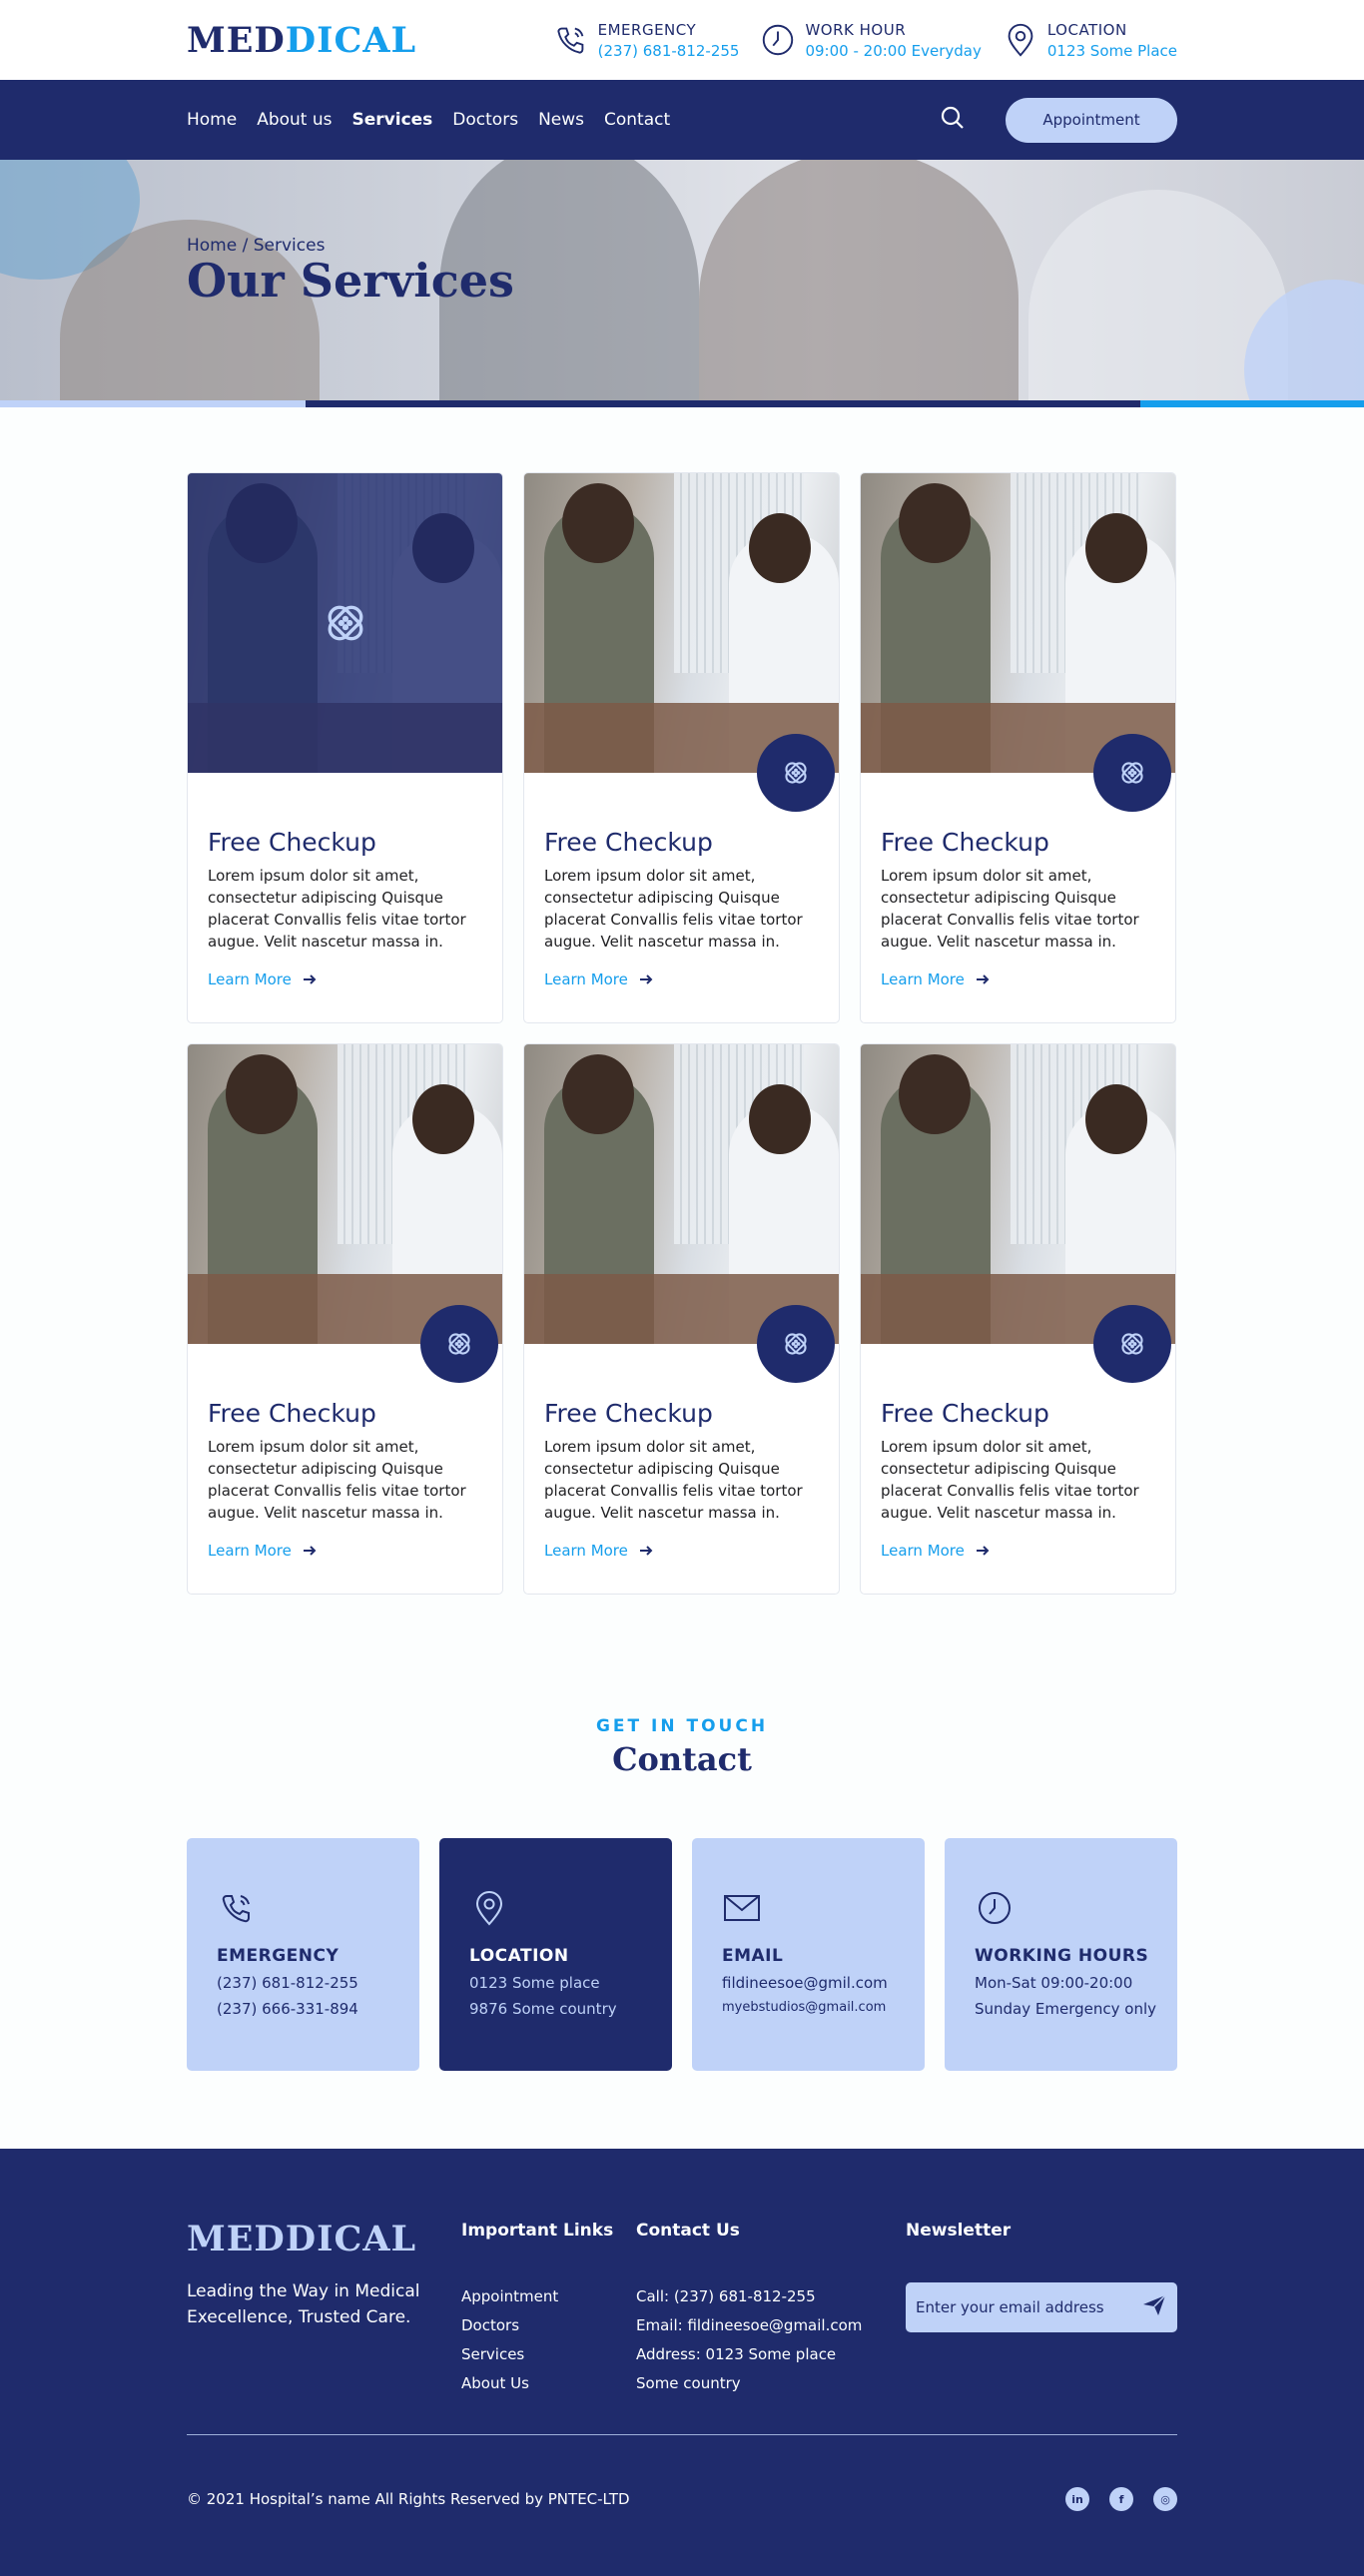 This screenshot has width=1364, height=2576. What do you see at coordinates (489, 1908) in the screenshot?
I see `location-icon` at bounding box center [489, 1908].